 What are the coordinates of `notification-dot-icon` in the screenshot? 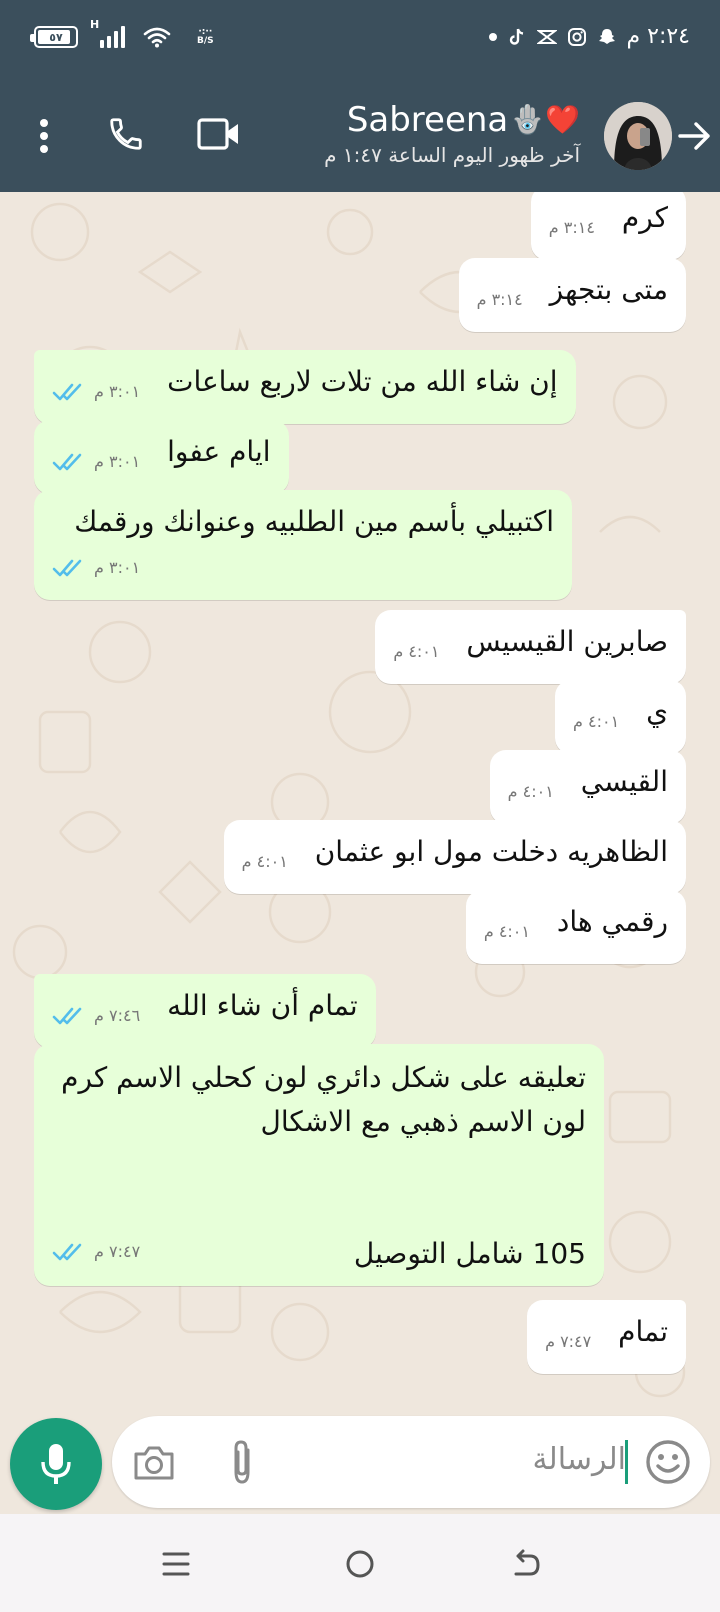 It's located at (492, 36).